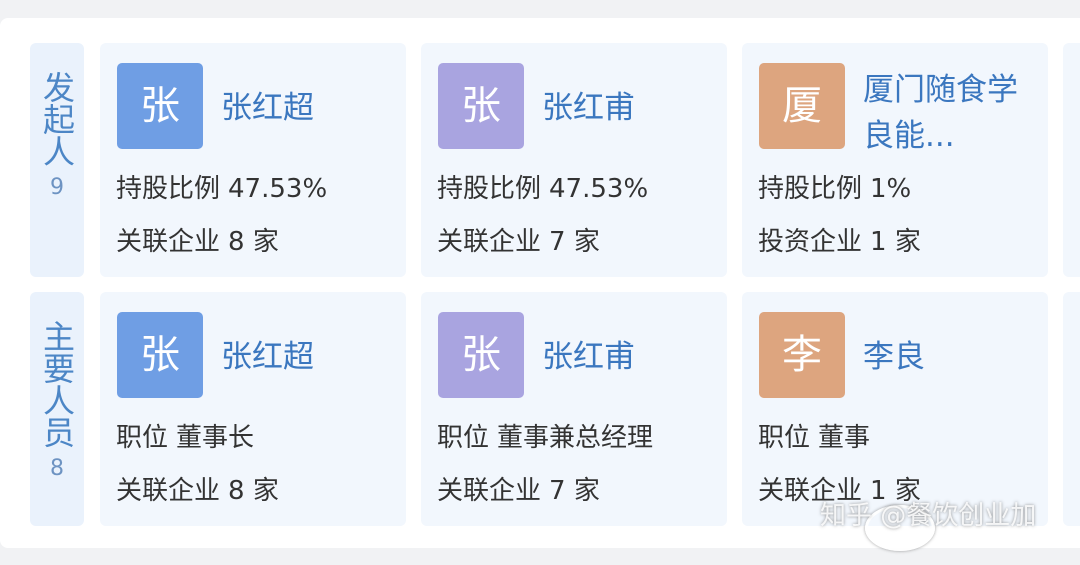 The height and width of the screenshot is (565, 1080). What do you see at coordinates (57, 468) in the screenshot?
I see `staff-count: 8` at bounding box center [57, 468].